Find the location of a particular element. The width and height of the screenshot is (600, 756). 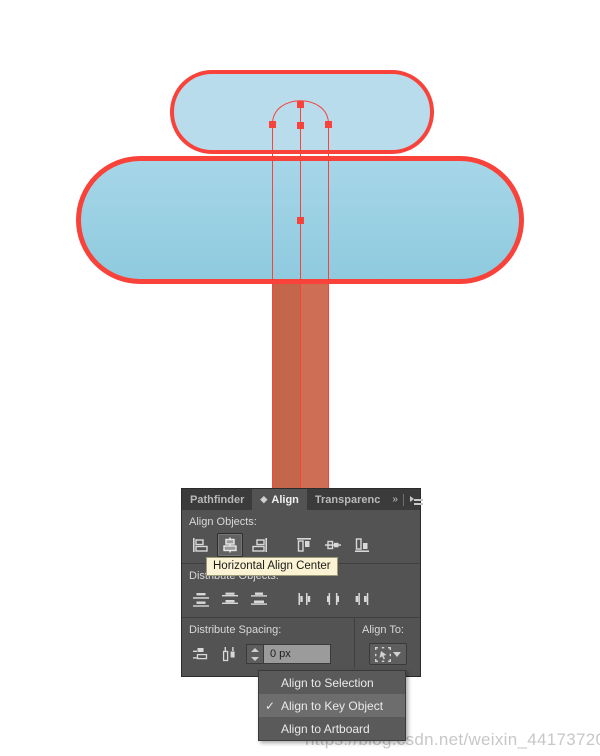

vertical-distribute-space-button is located at coordinates (201, 654).